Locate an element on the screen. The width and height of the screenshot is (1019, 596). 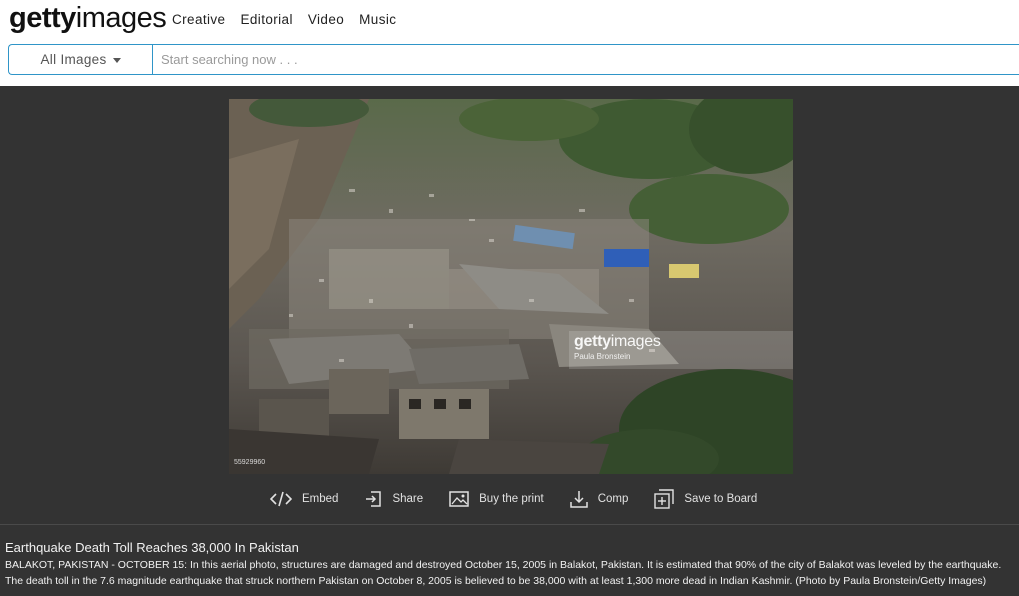
picture-icon is located at coordinates (459, 499).